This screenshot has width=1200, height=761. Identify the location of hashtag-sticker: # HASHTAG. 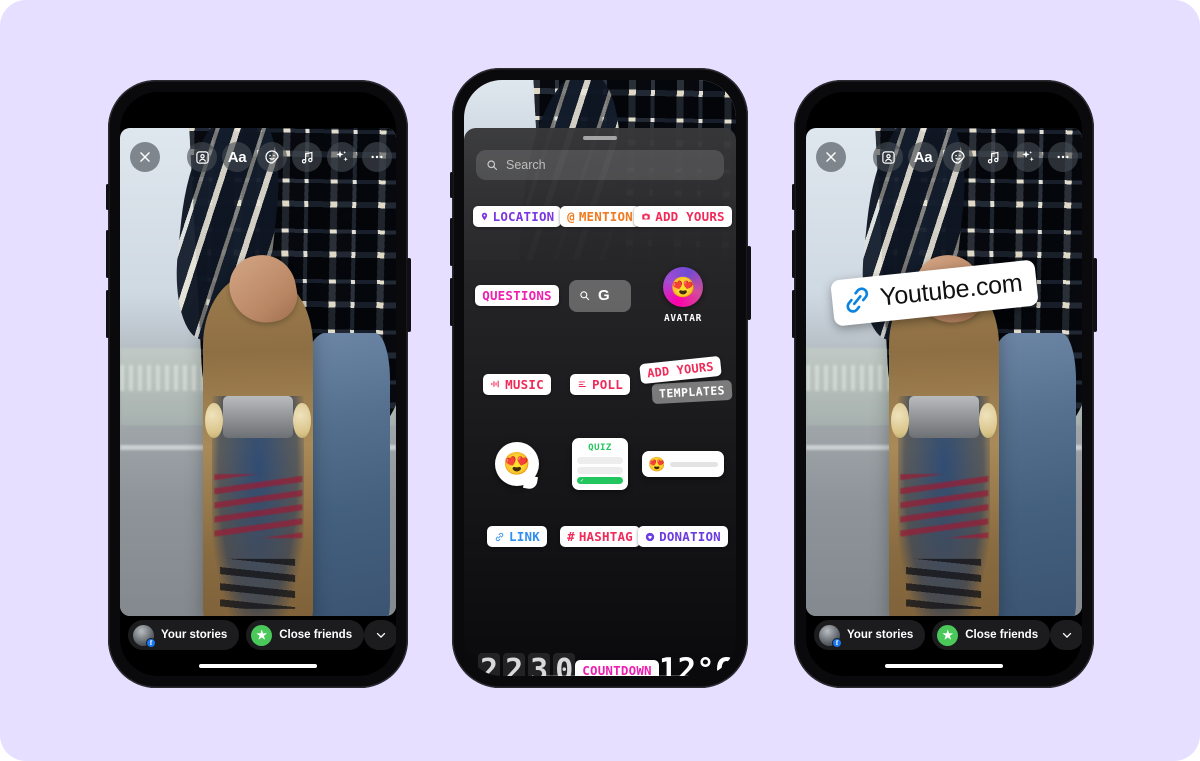
(600, 536).